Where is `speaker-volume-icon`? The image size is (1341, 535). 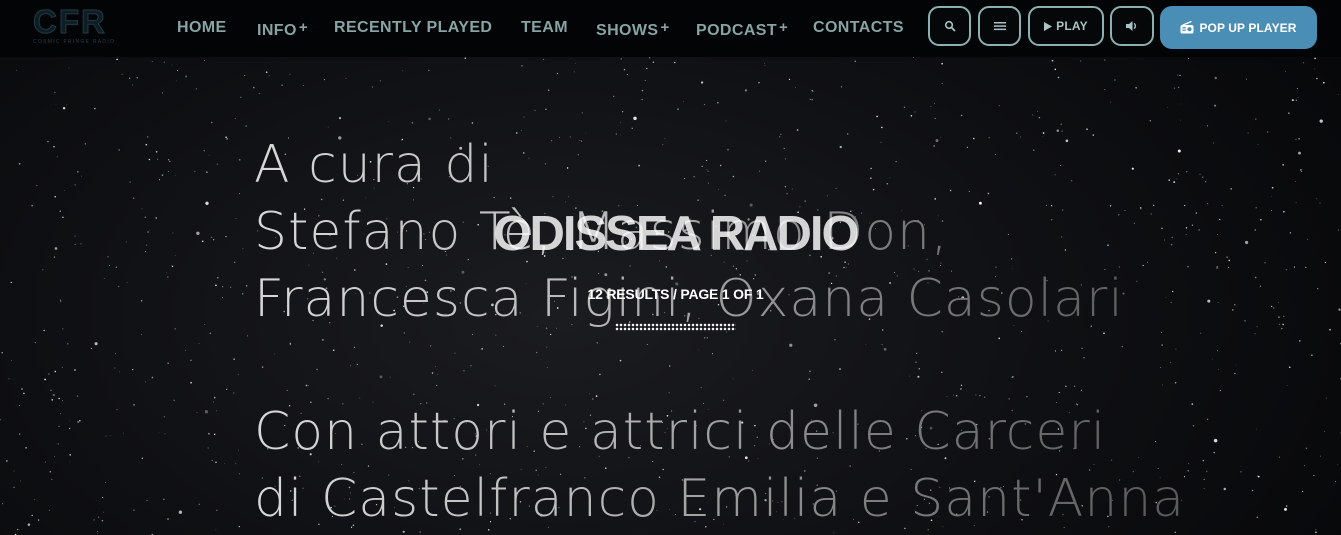
speaker-volume-icon is located at coordinates (1131, 26).